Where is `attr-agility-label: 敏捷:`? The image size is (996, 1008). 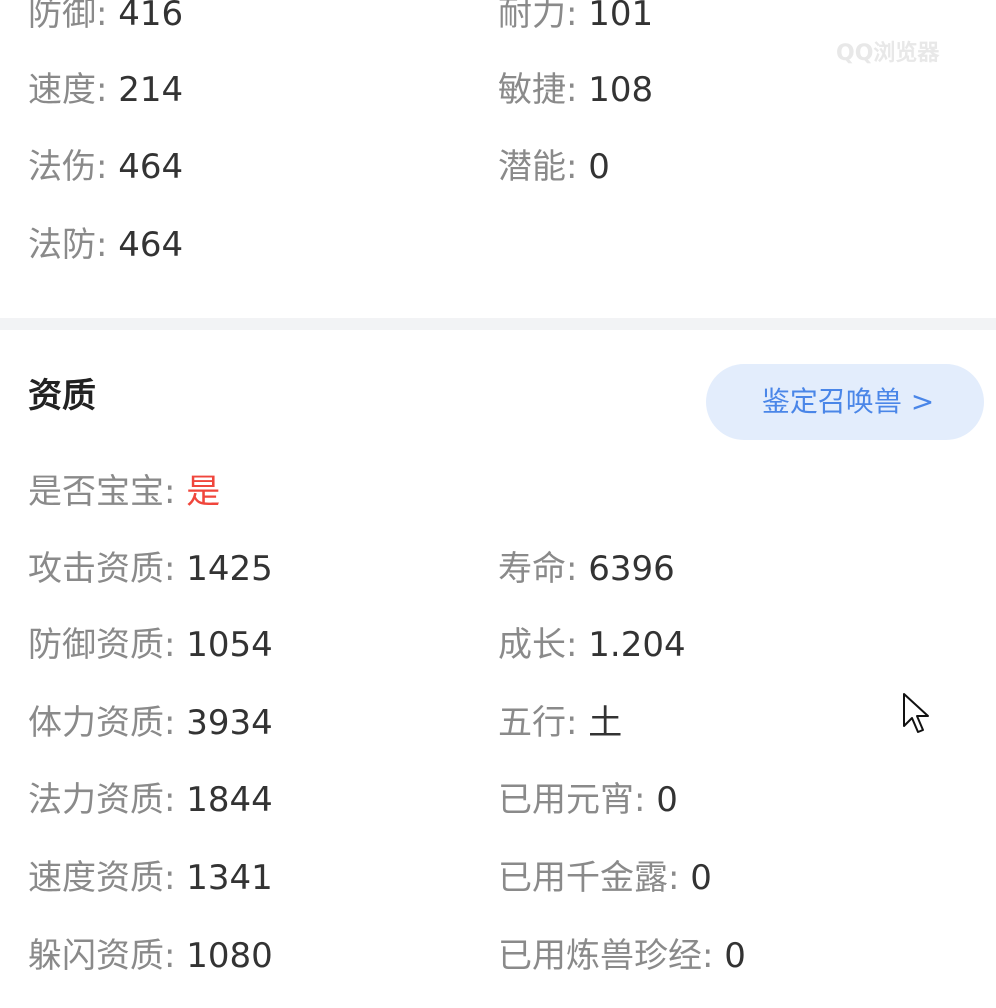 attr-agility-label: 敏捷: is located at coordinates (538, 90).